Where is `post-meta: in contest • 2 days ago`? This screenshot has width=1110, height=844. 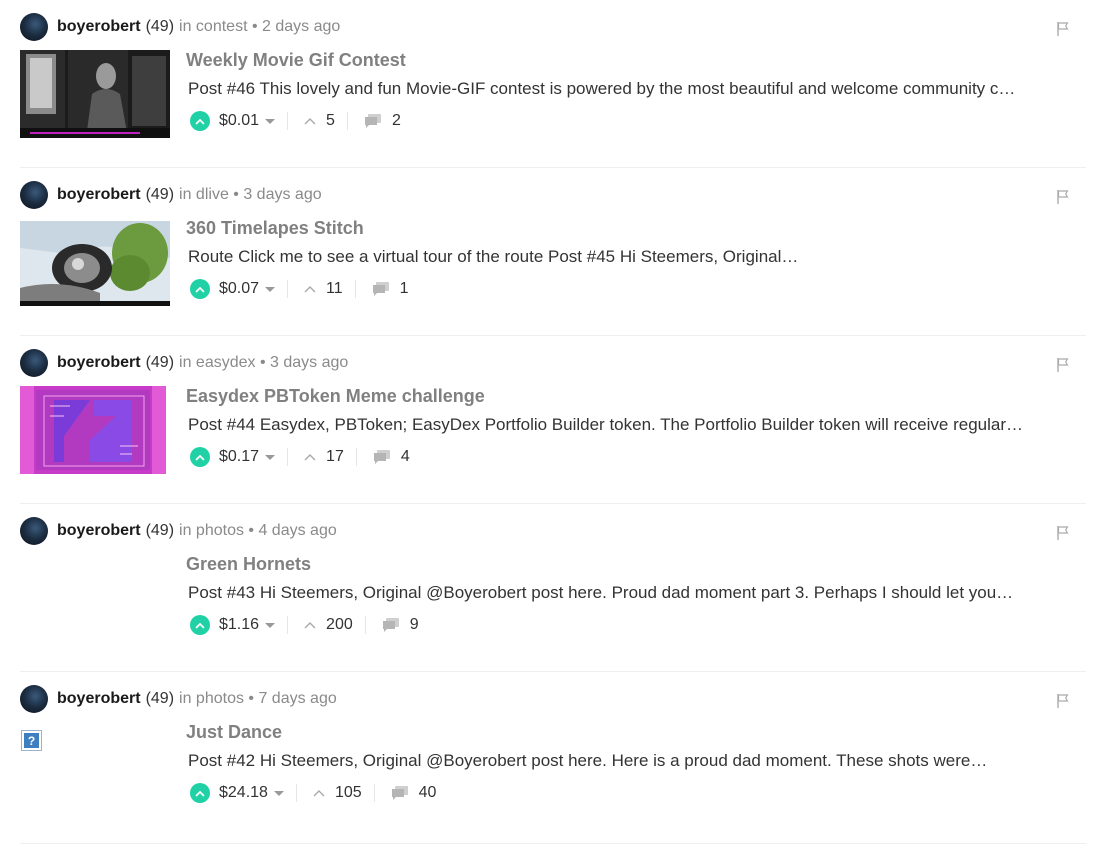
post-meta: in contest • 2 days ago is located at coordinates (259, 27).